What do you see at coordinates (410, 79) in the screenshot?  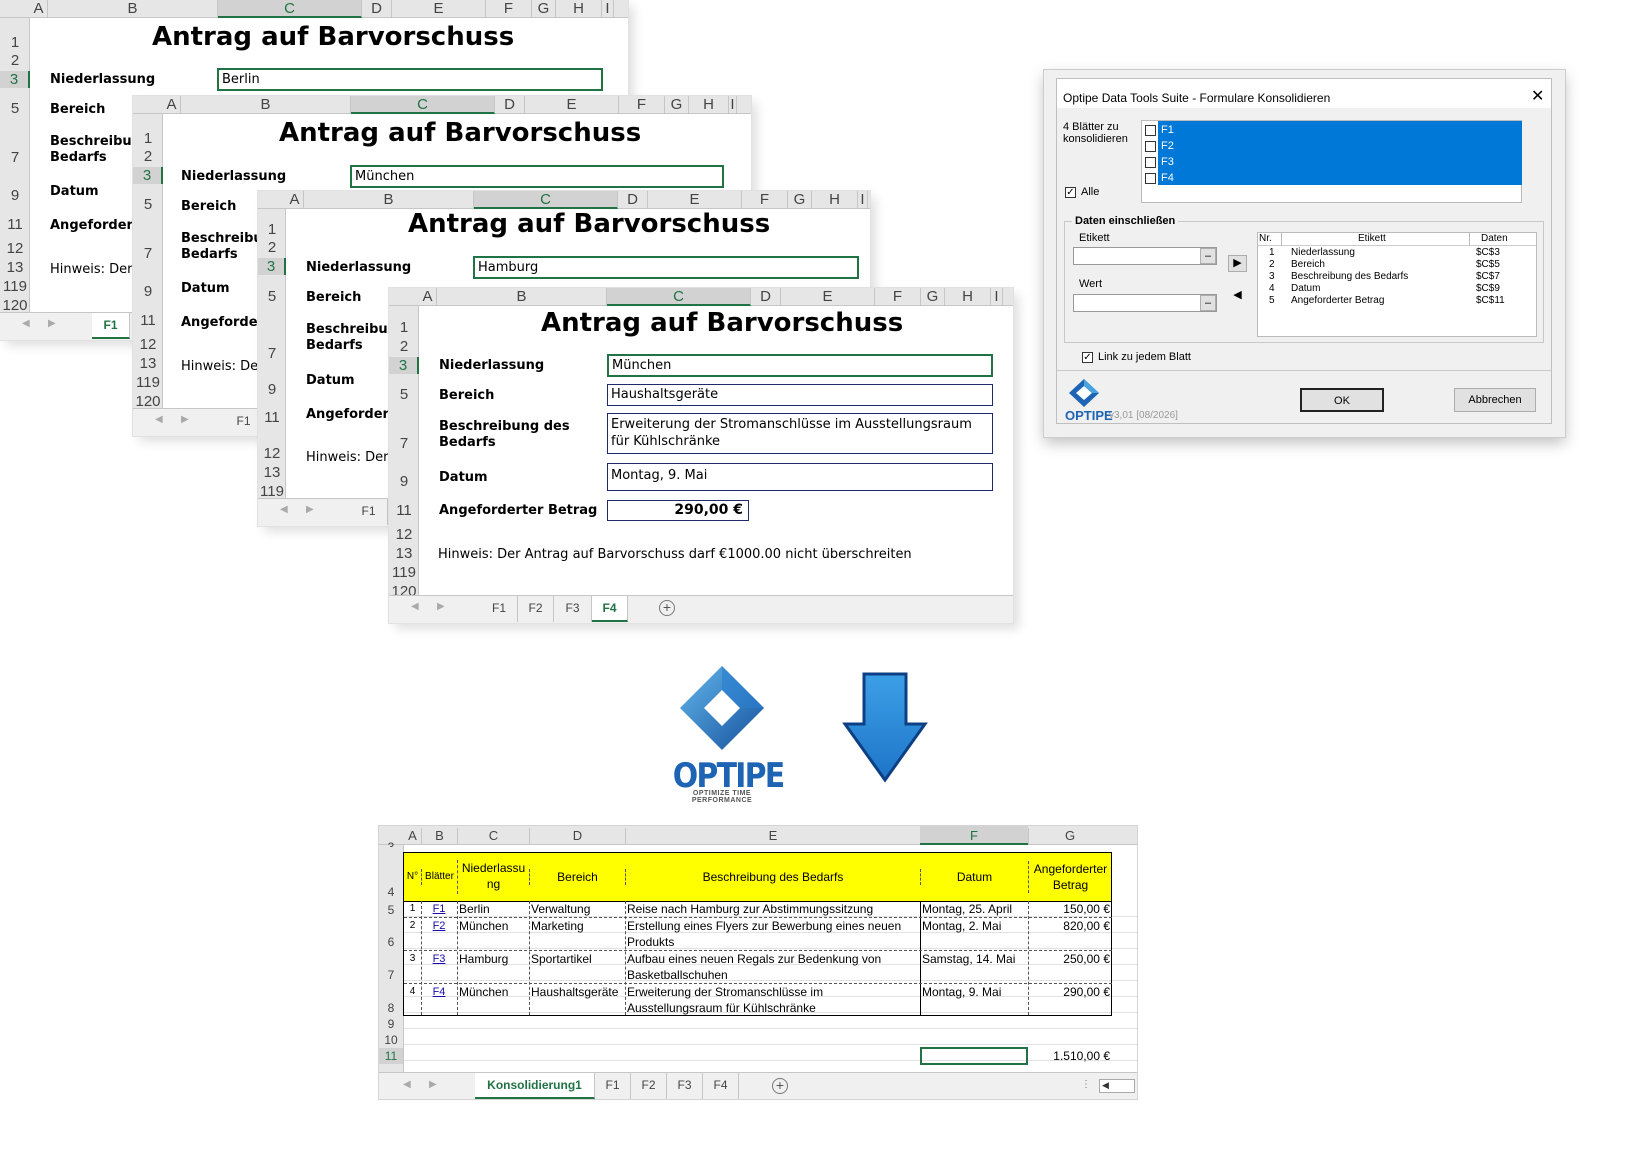 I see `field-niederlassung: Berlin` at bounding box center [410, 79].